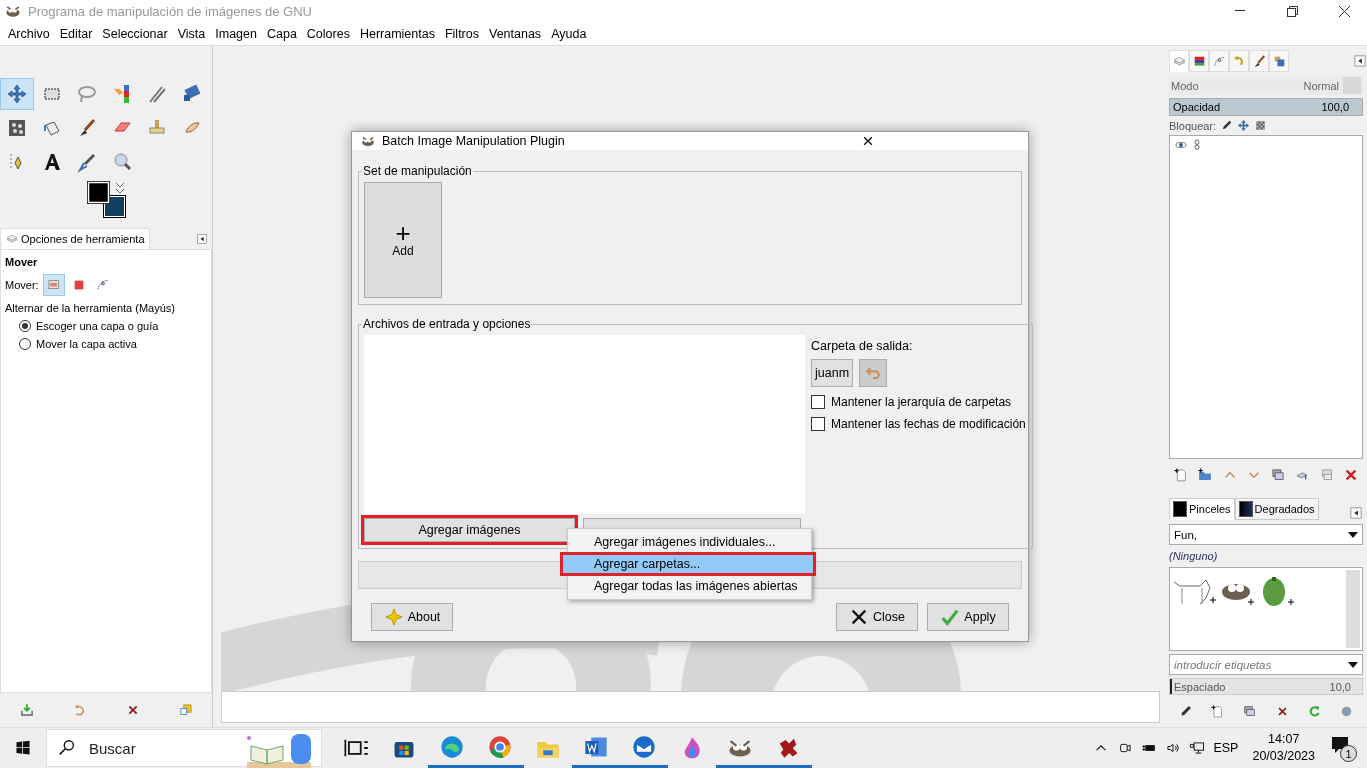 Image resolution: width=1367 pixels, height=768 pixels. I want to click on field-label: Carpeta de salida:, so click(862, 346).